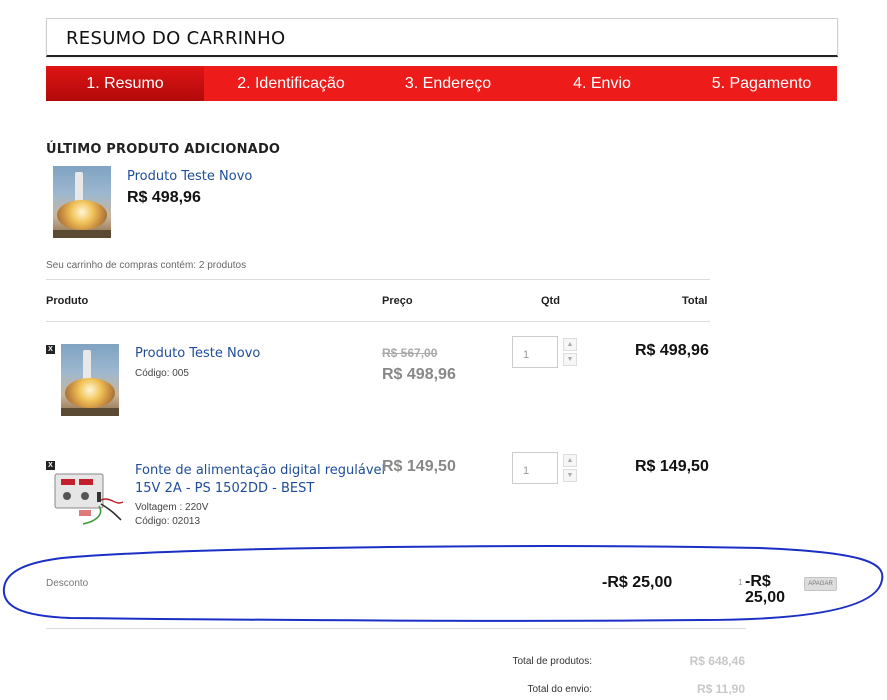 This screenshot has height=700, width=887. What do you see at coordinates (637, 582) in the screenshot?
I see `discount-value: -R$ 25,00` at bounding box center [637, 582].